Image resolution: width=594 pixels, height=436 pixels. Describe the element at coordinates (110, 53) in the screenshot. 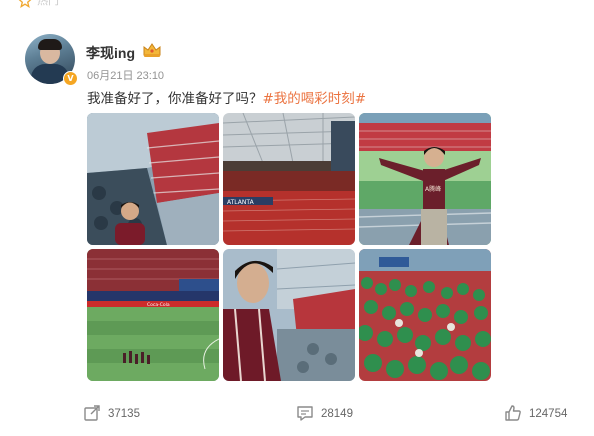

I see `username: 李现ing` at that location.